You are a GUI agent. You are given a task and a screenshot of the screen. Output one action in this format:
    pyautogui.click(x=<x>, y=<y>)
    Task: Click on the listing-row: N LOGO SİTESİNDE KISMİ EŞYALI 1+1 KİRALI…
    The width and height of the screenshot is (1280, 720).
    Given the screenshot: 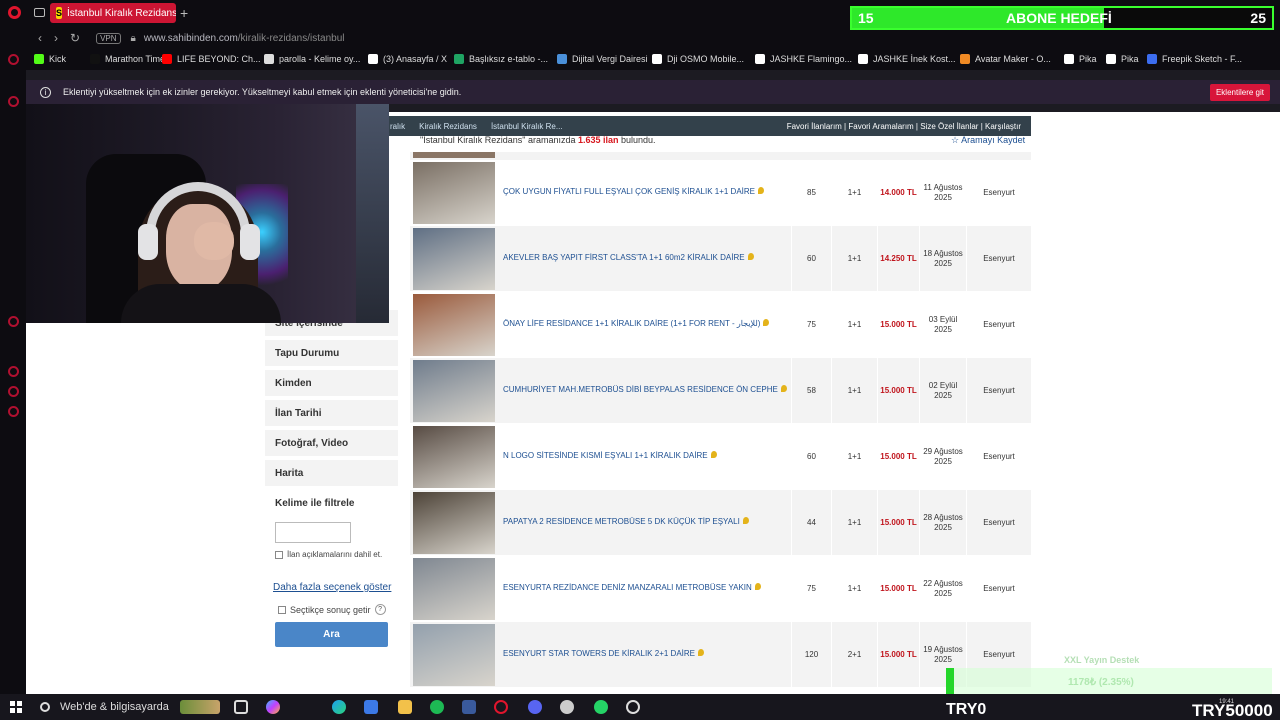 What is the action you would take?
    pyautogui.click(x=720, y=457)
    